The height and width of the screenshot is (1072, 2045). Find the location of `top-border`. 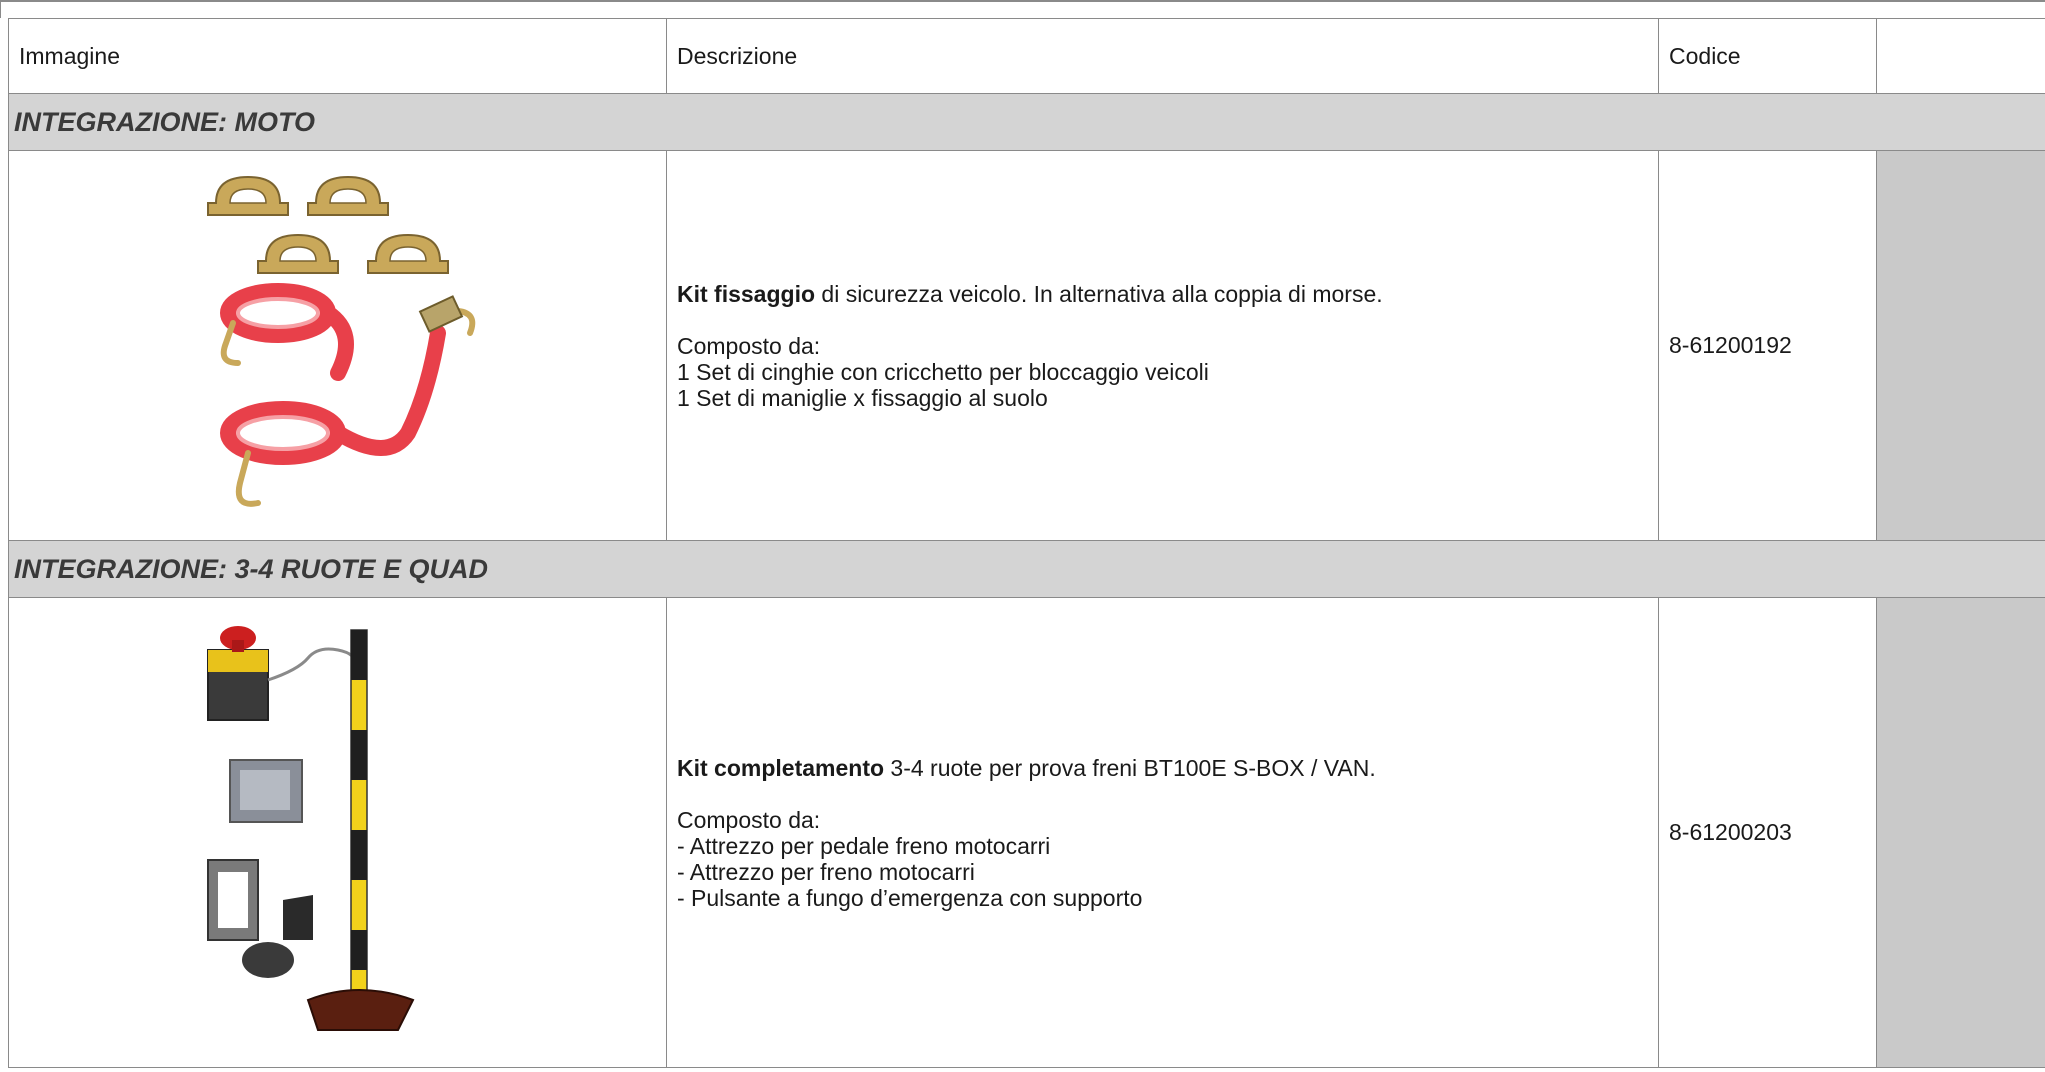

top-border is located at coordinates (1022, 9).